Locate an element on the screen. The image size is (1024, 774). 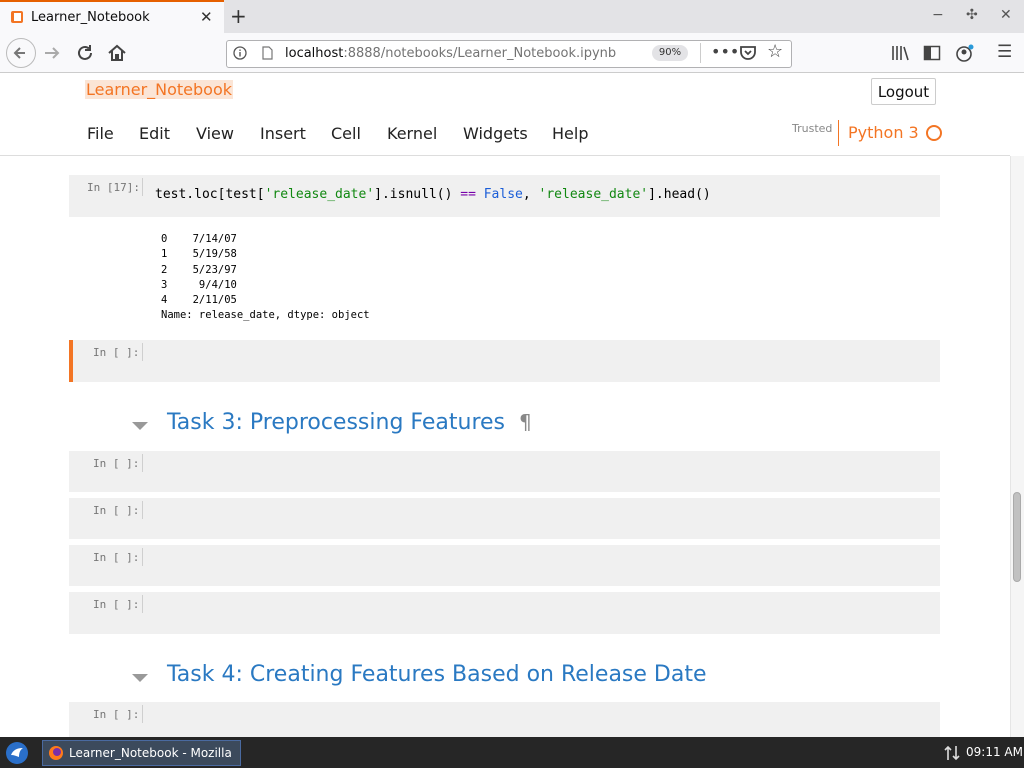
new-tab-icon: + is located at coordinates (238, 16).